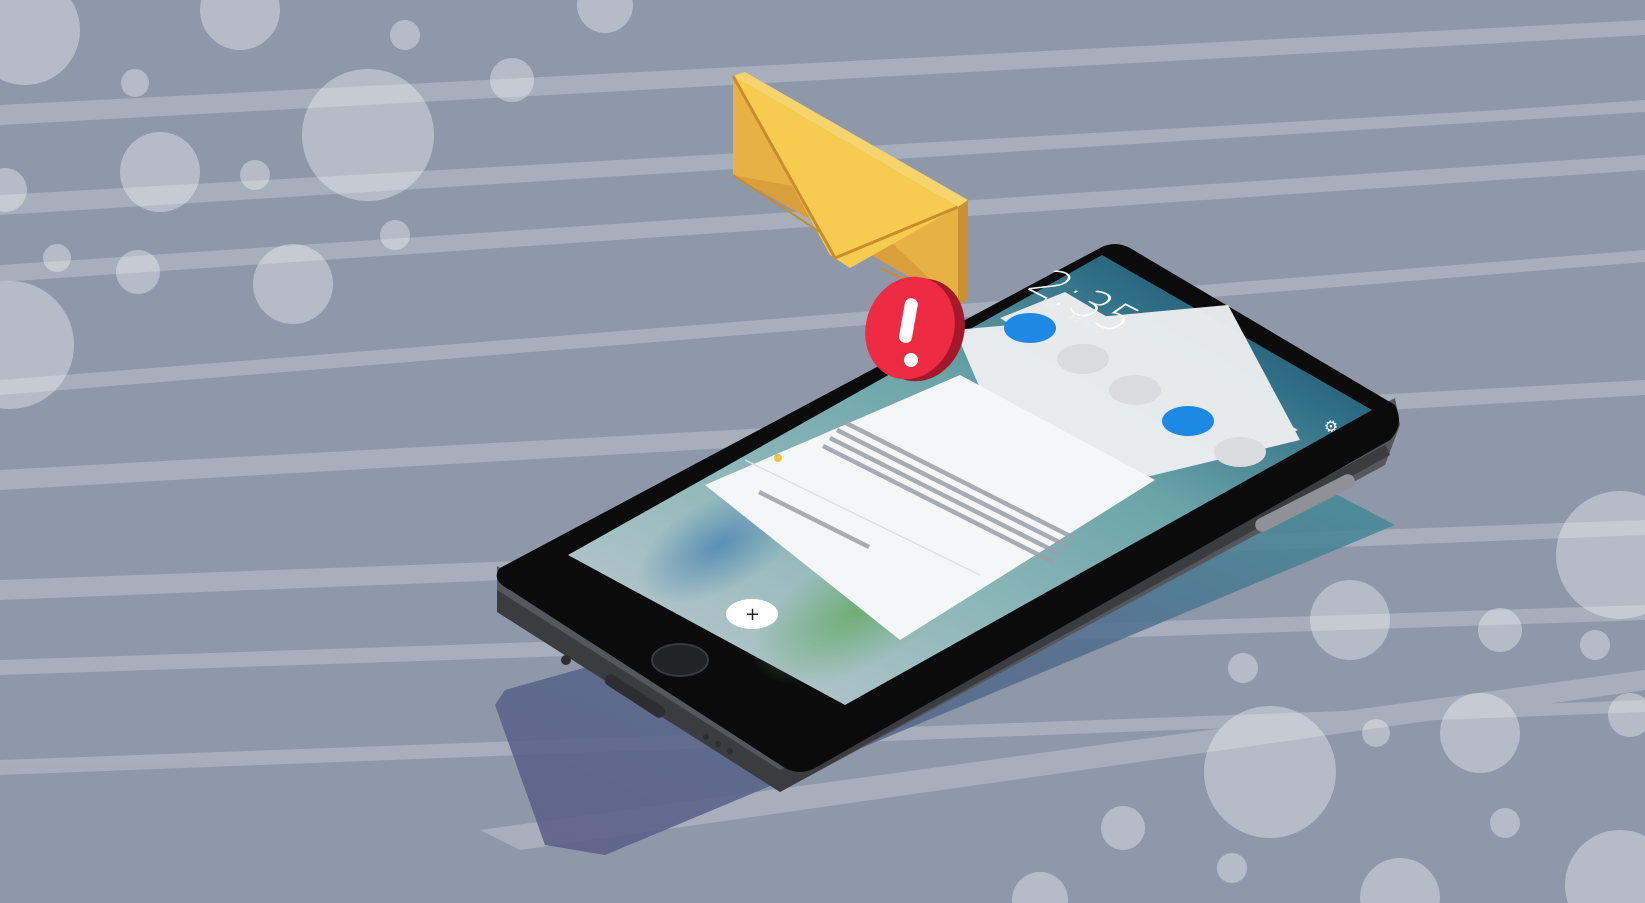 The image size is (1645, 903). Describe the element at coordinates (1188, 421) in the screenshot. I see `toggle-bluetooth-icon` at that location.